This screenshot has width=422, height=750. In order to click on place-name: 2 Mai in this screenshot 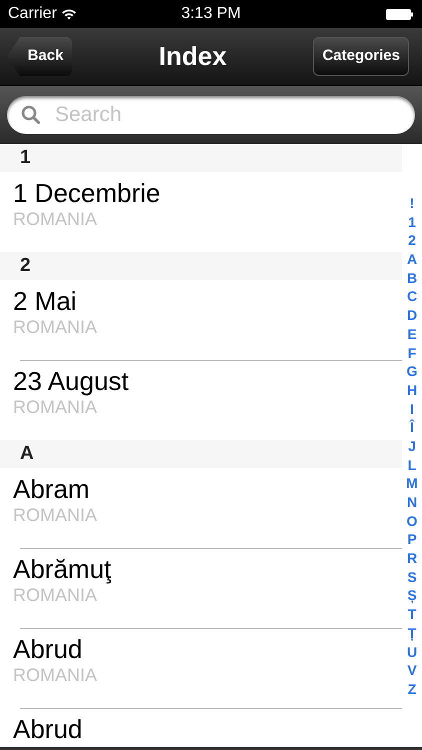, I will do `click(207, 301)`.